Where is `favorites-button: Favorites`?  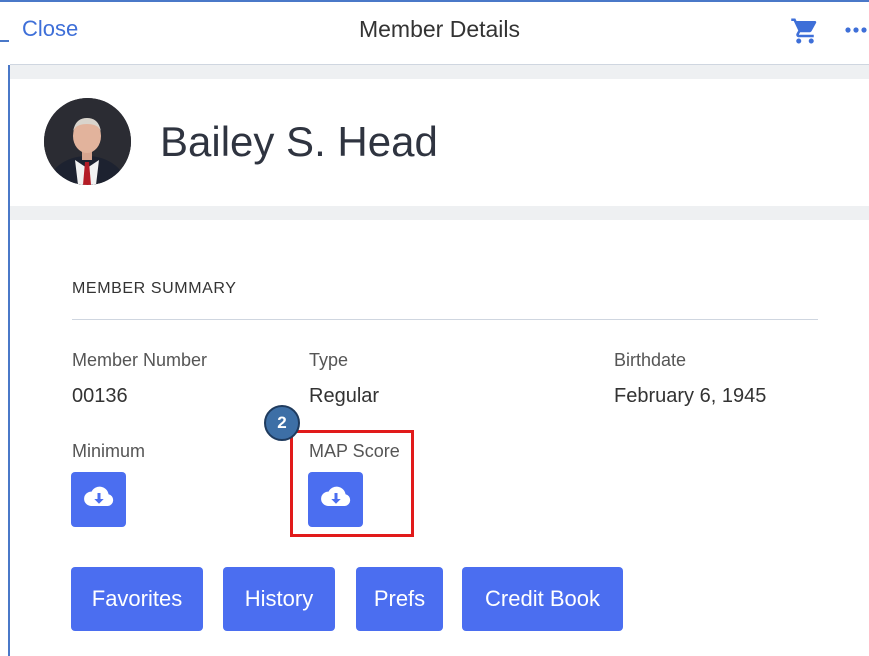 favorites-button: Favorites is located at coordinates (137, 599).